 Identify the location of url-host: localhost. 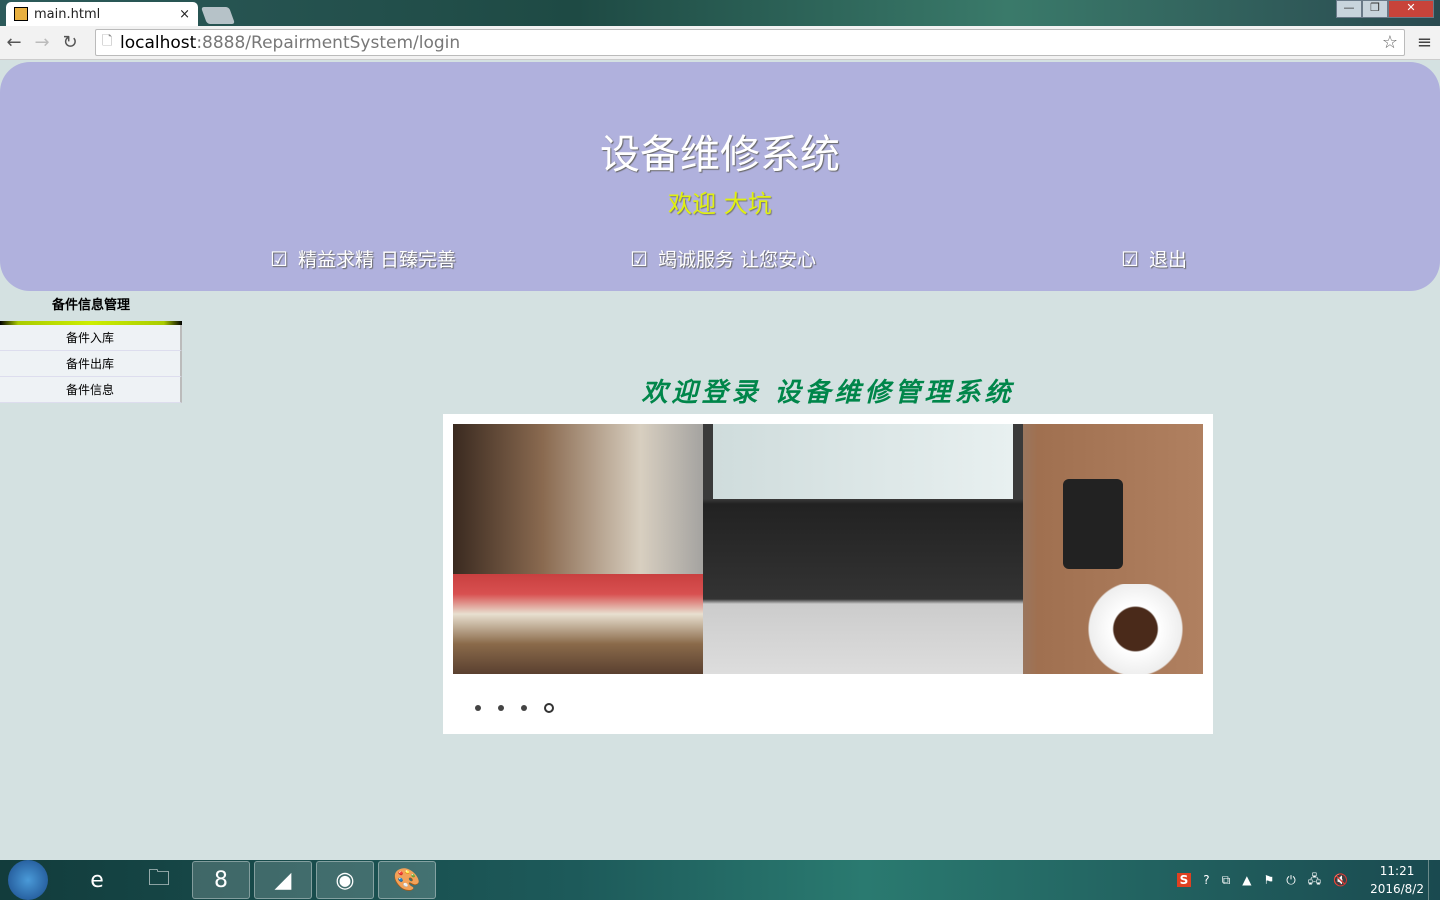
(158, 42).